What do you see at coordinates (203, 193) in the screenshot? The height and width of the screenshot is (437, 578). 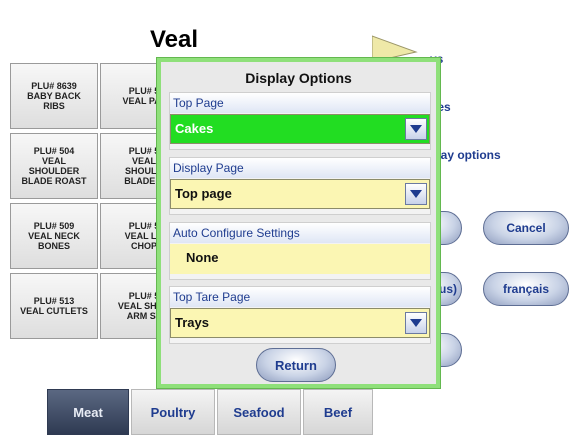 I see `display-page-value: Top page` at bounding box center [203, 193].